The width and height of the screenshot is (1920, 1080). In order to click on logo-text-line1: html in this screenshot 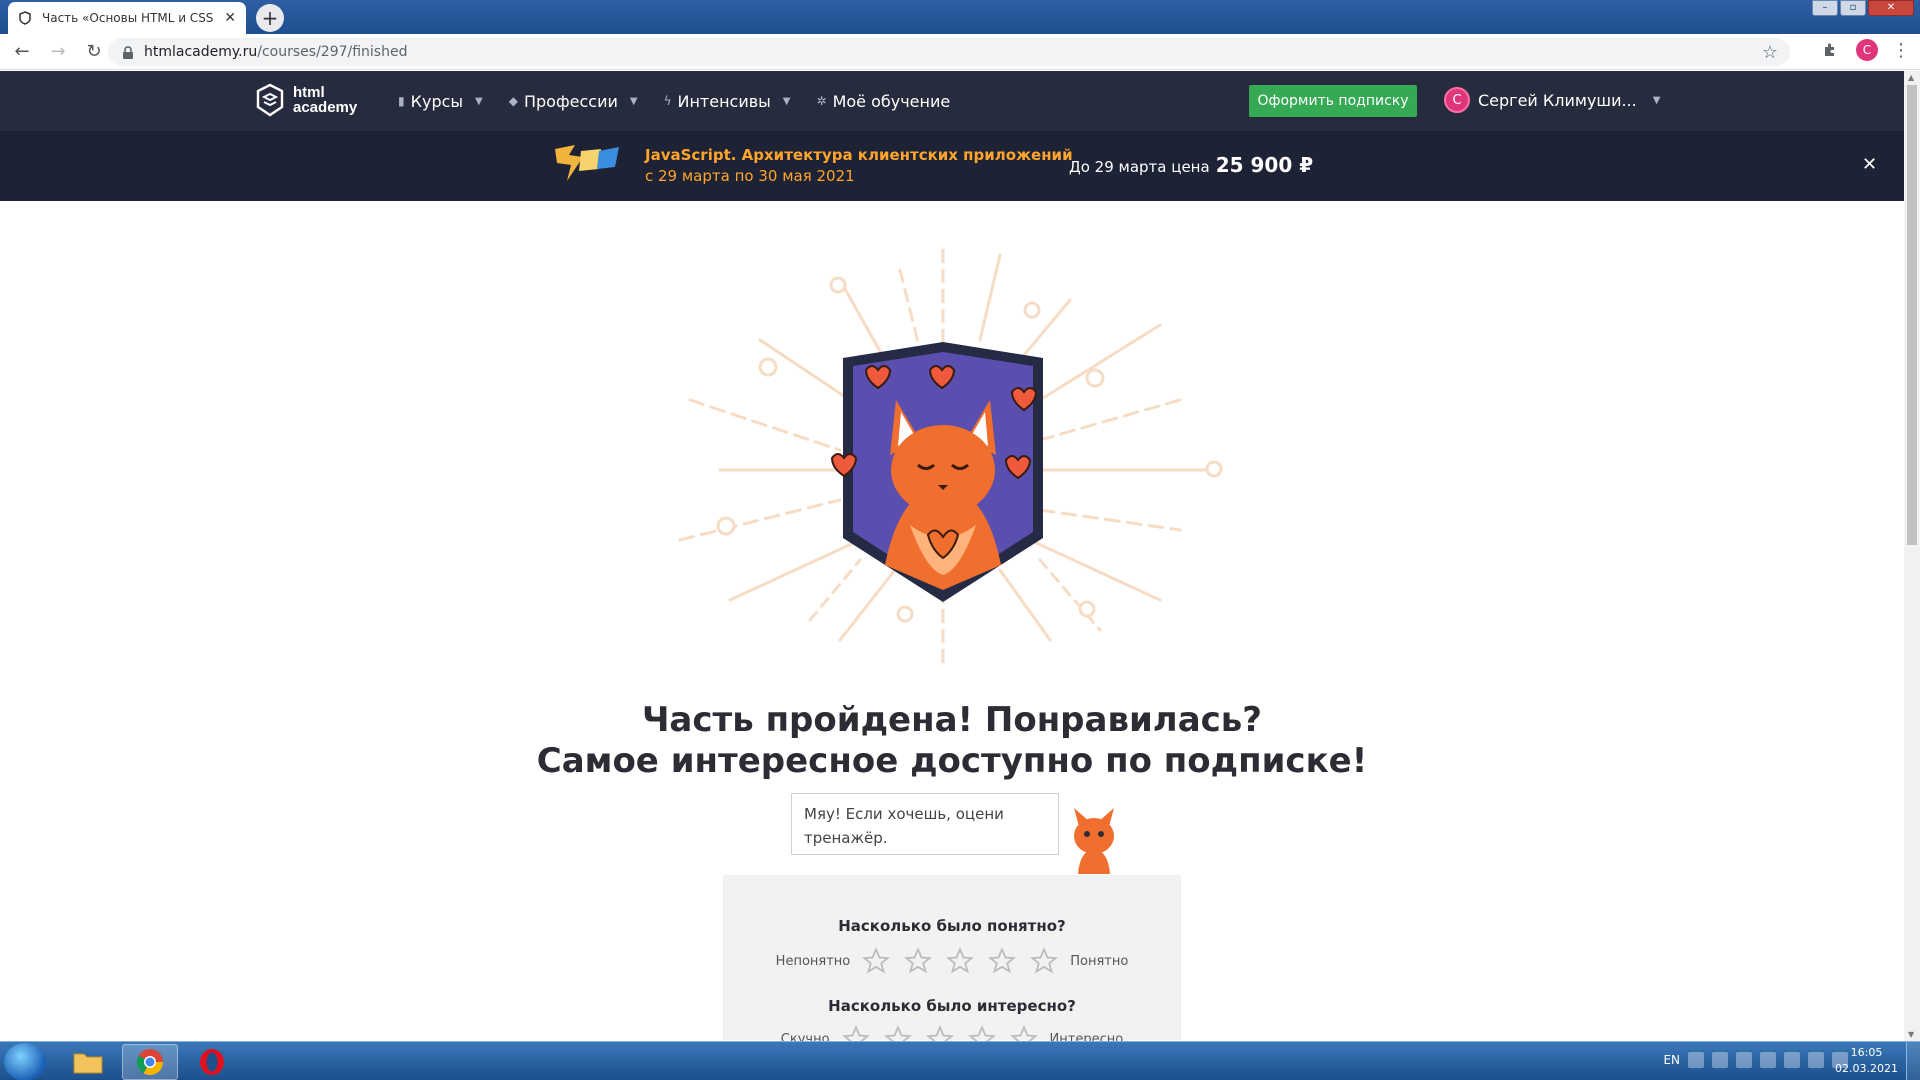, I will do `click(309, 92)`.